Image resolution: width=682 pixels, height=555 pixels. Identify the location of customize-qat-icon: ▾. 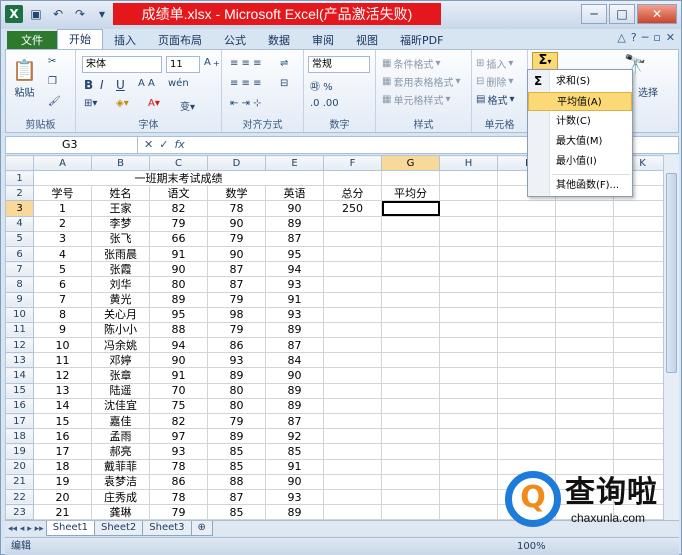
(102, 14).